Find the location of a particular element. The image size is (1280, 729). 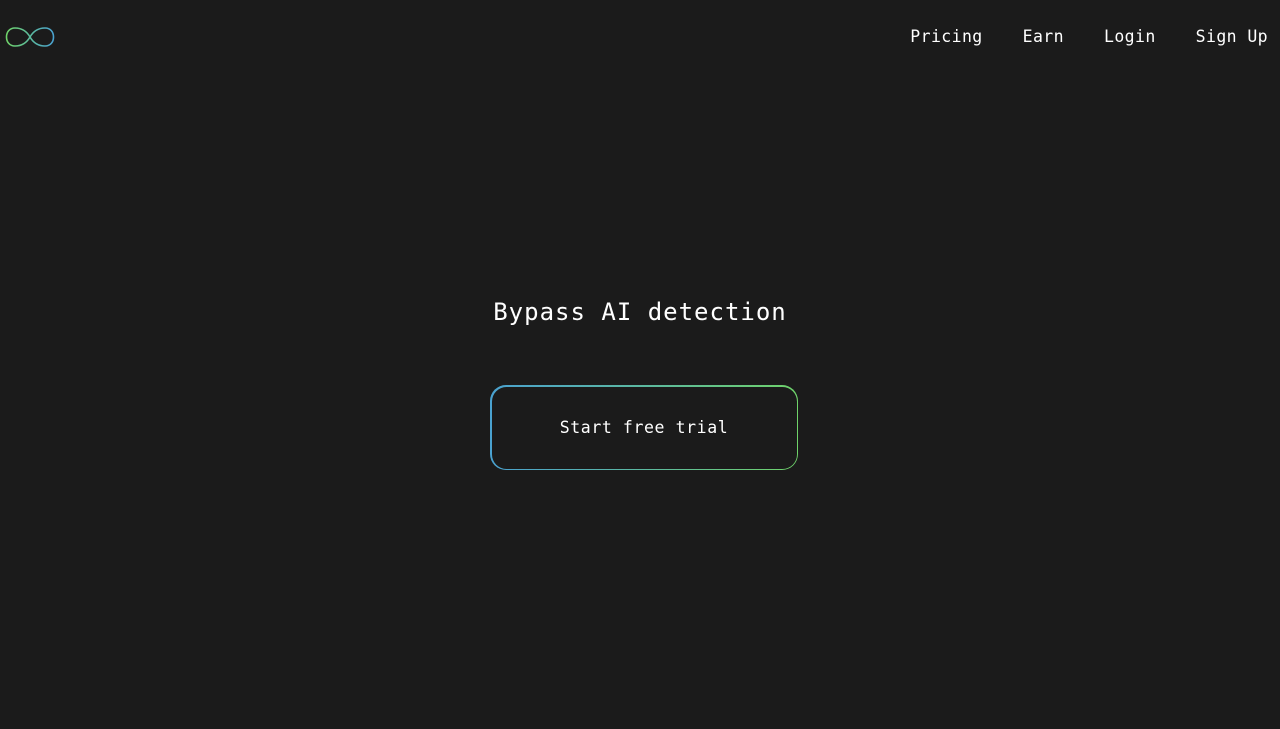

nav-login-link: Login is located at coordinates (1130, 37).